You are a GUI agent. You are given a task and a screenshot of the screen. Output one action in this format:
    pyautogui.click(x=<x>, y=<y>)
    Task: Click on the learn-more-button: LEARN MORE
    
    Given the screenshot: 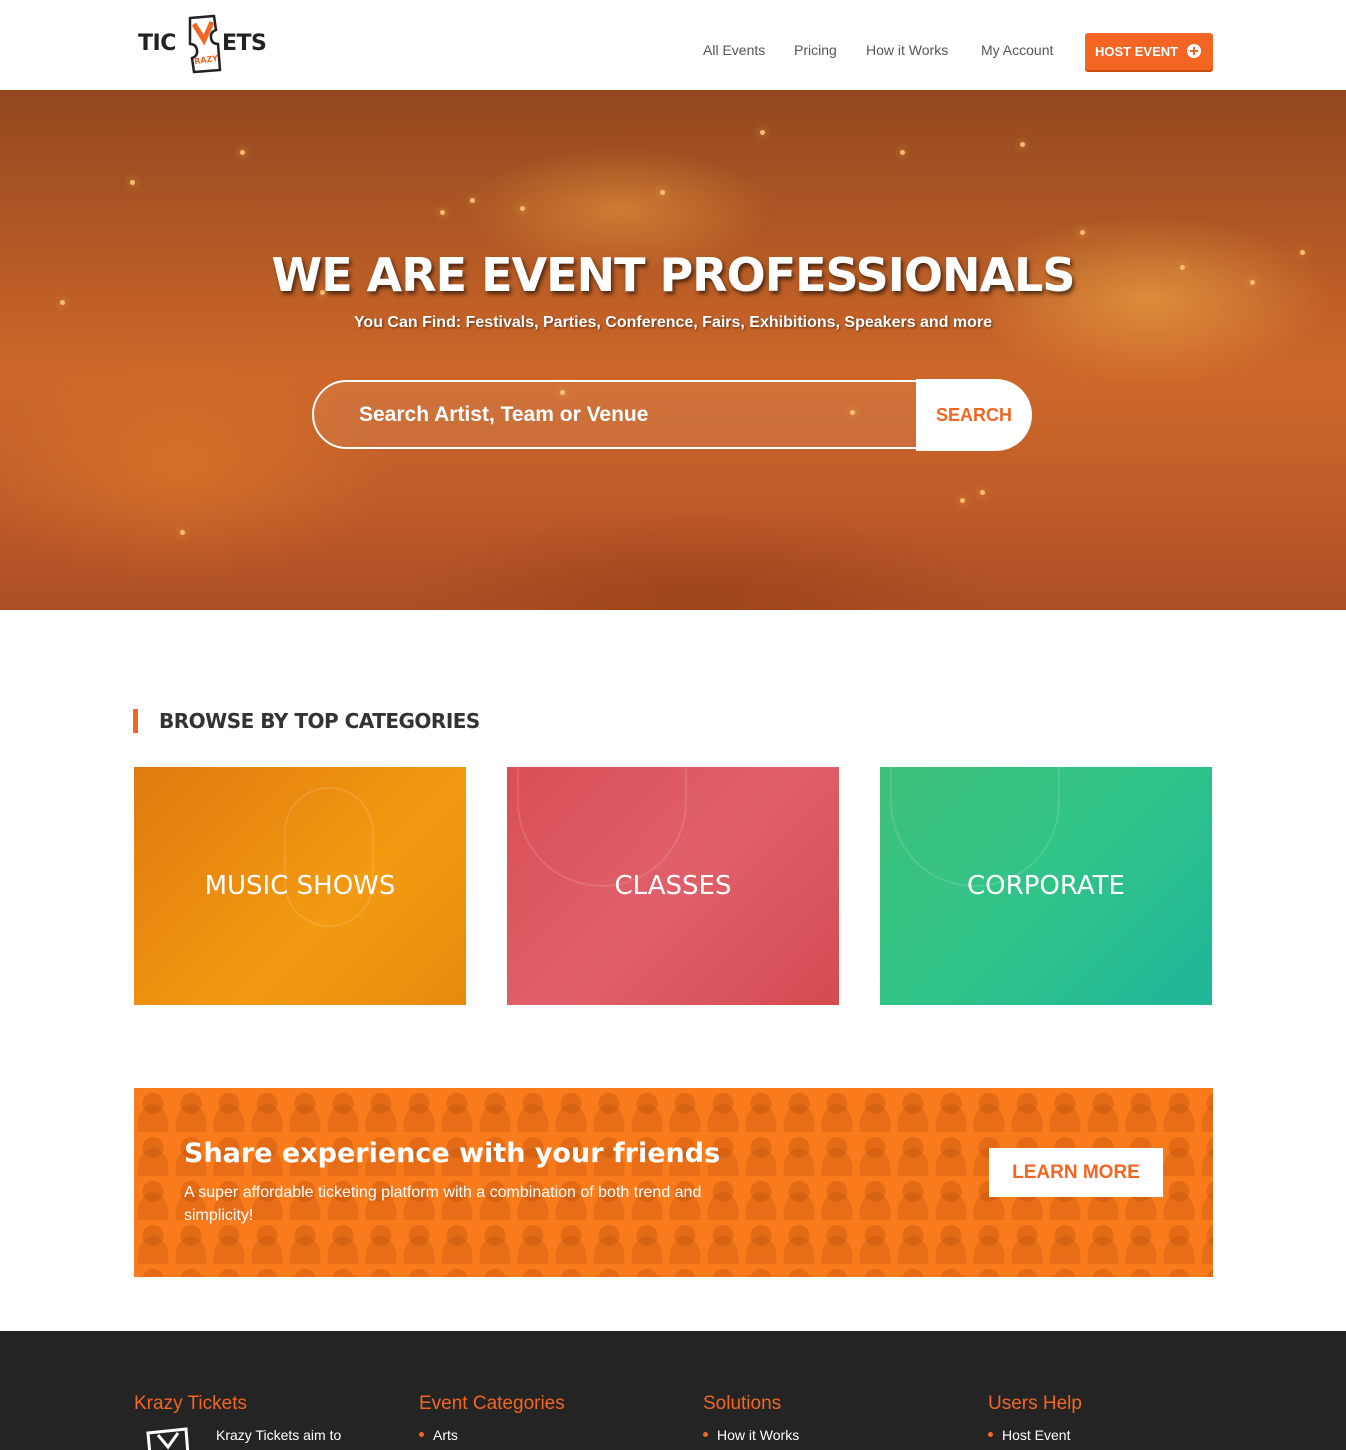 What is the action you would take?
    pyautogui.click(x=1076, y=1172)
    